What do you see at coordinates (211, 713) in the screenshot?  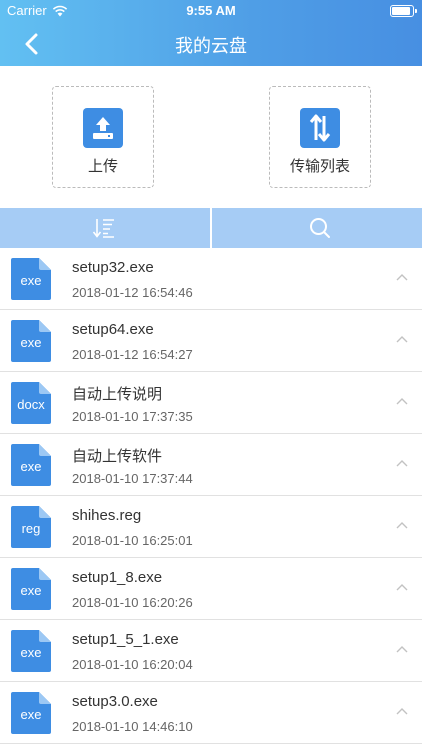 I see `file-row: exe setup3.0.exe 2018-01-10 14:46:10` at bounding box center [211, 713].